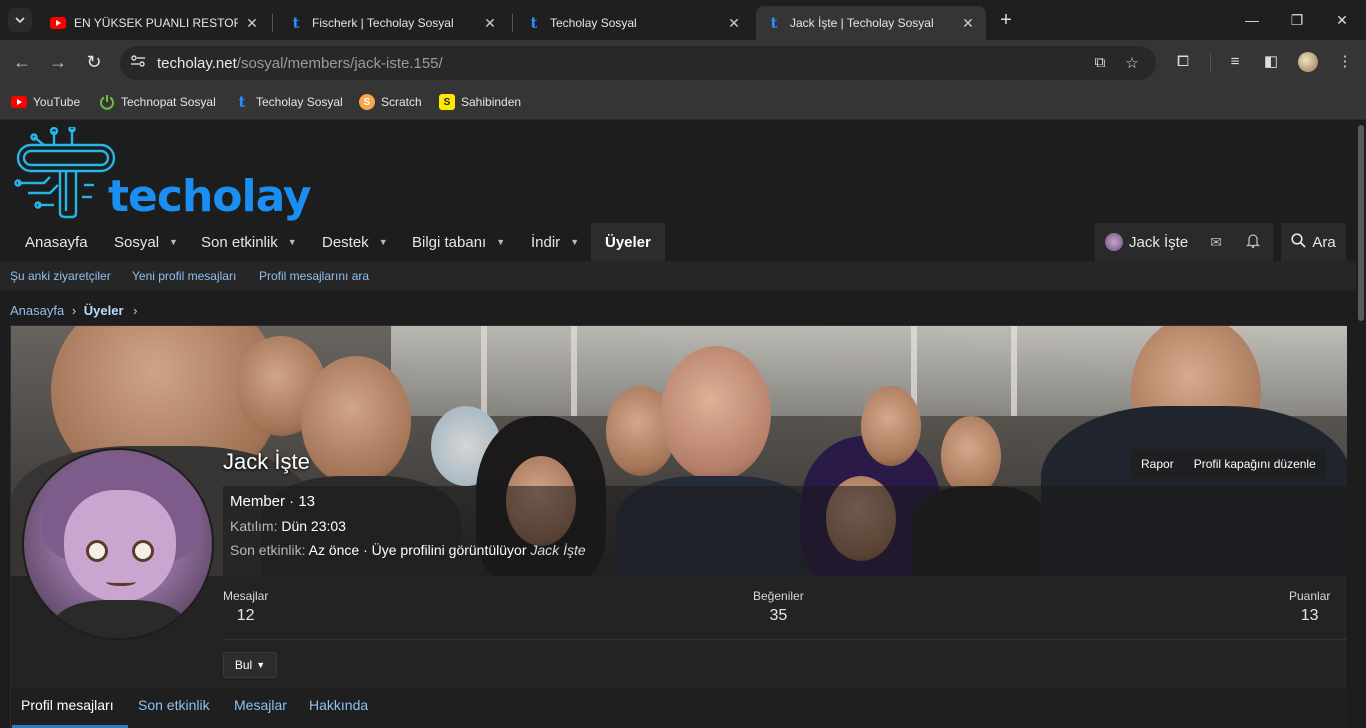 This screenshot has height=728, width=1366. What do you see at coordinates (355, 242) in the screenshot?
I see `nav-destek: Destek ▼` at bounding box center [355, 242].